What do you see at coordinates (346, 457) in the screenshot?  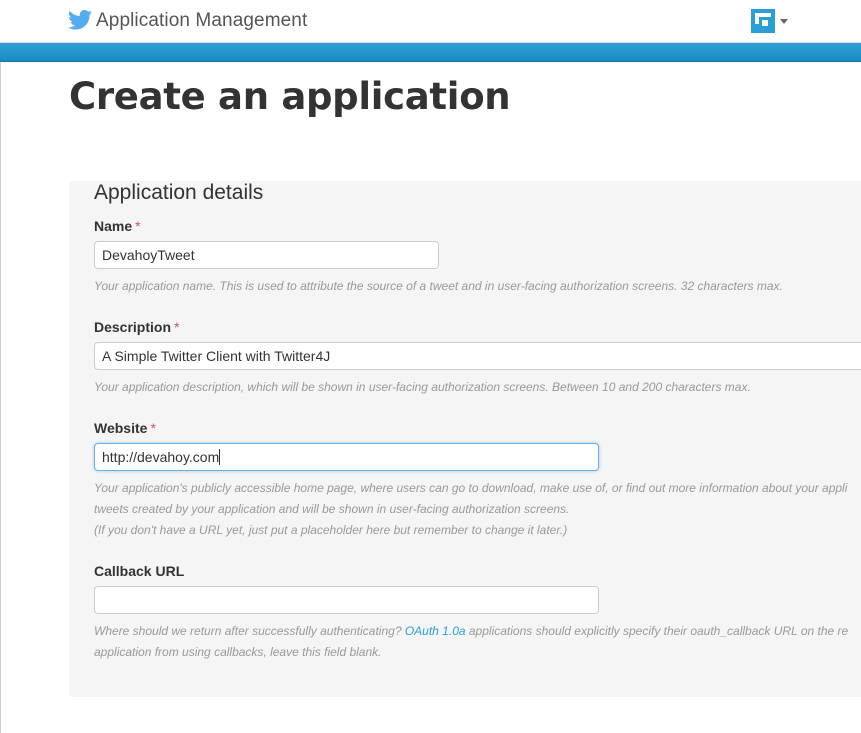 I see `website-input: http://devahoy.com` at bounding box center [346, 457].